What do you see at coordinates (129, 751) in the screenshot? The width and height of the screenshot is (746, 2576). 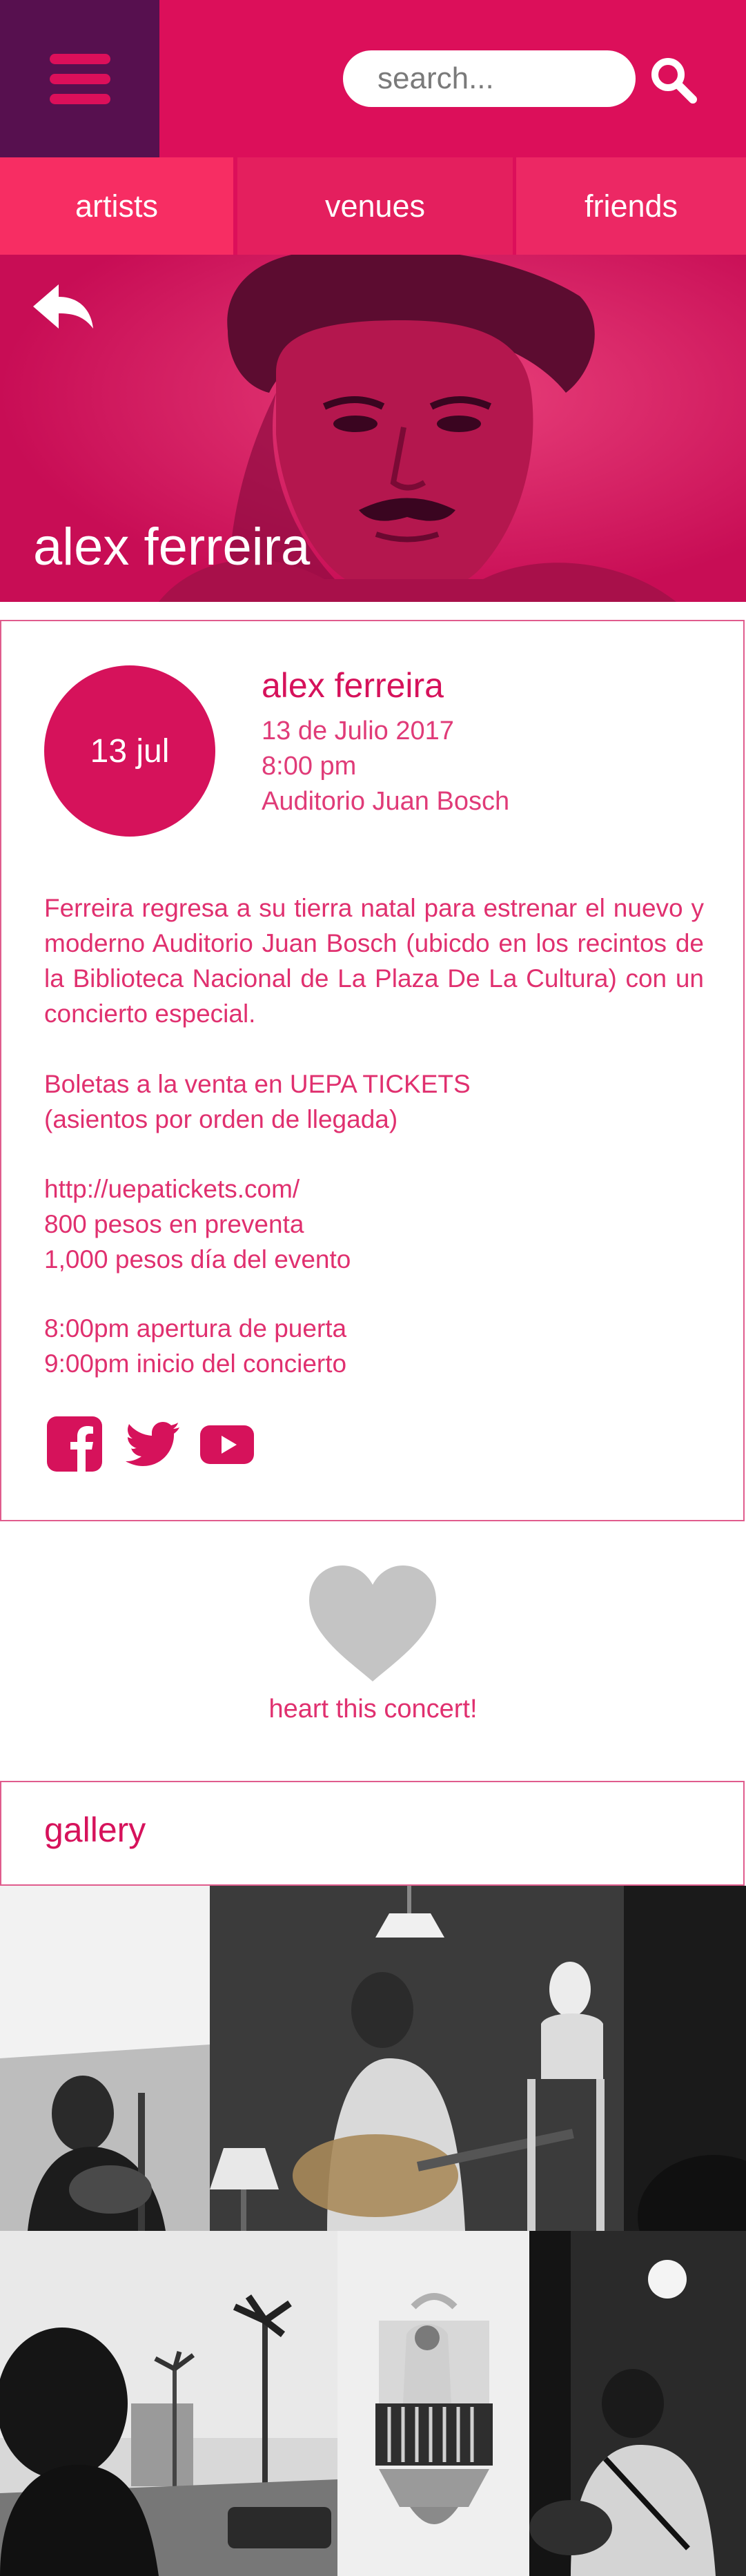 I see `date-badge: 13 jul` at bounding box center [129, 751].